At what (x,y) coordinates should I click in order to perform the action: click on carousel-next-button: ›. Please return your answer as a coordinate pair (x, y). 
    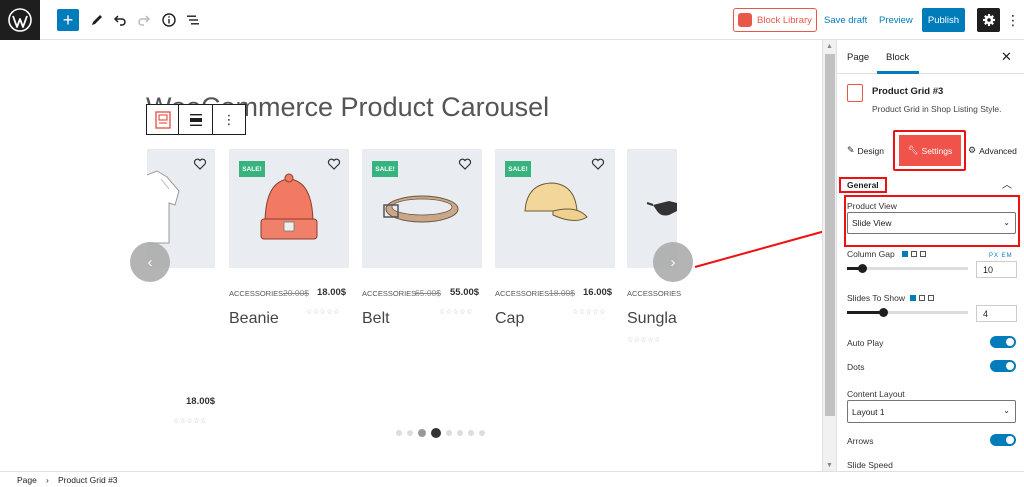
    Looking at the image, I should click on (673, 262).